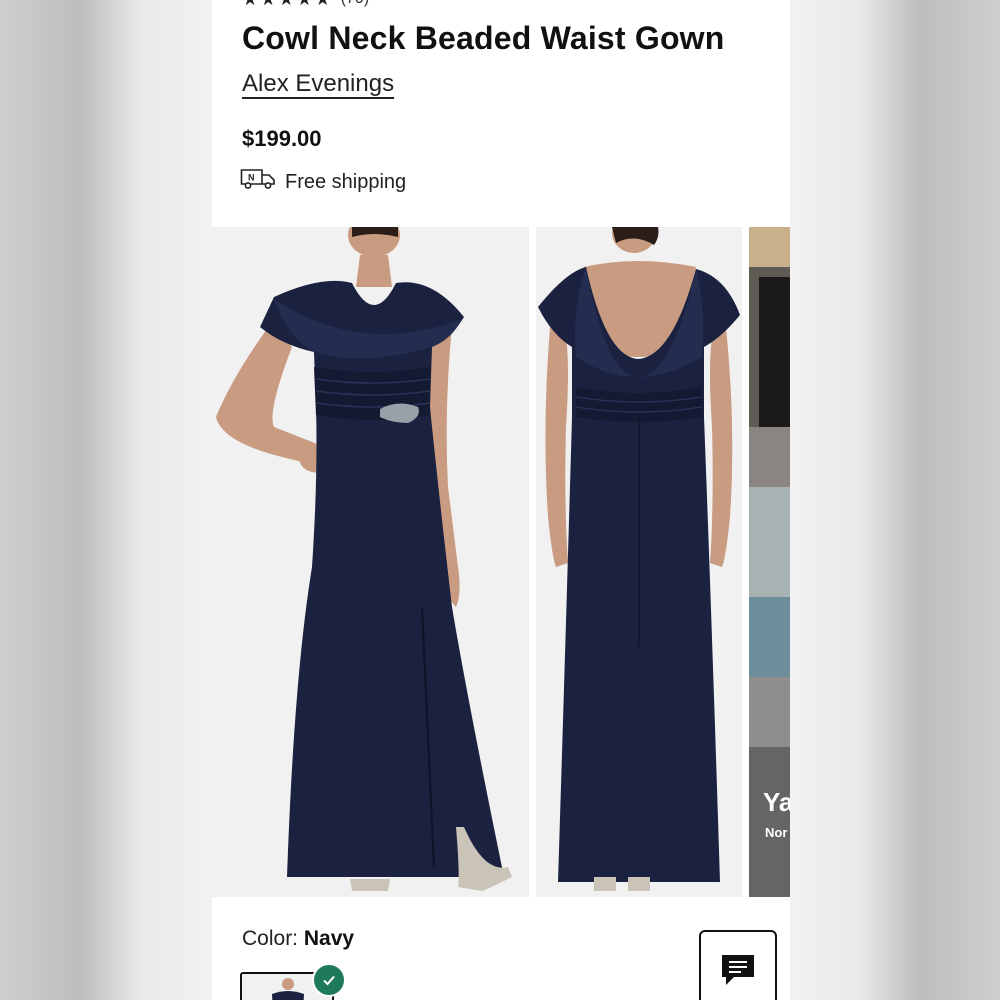 The width and height of the screenshot is (1000, 1000). I want to click on video-overlay-subtitle: Nor, so click(776, 832).